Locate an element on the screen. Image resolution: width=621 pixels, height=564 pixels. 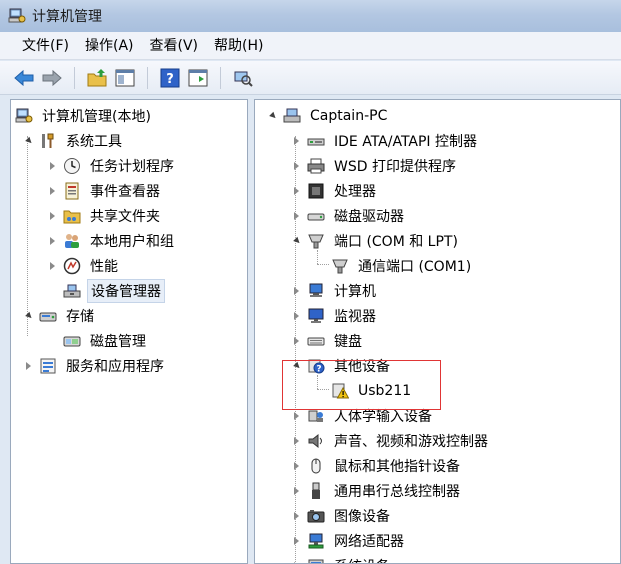
menu-bar: 文件(F) 操作(A) 查看(V) 帮助(H) is located at coordinates (310, 46).